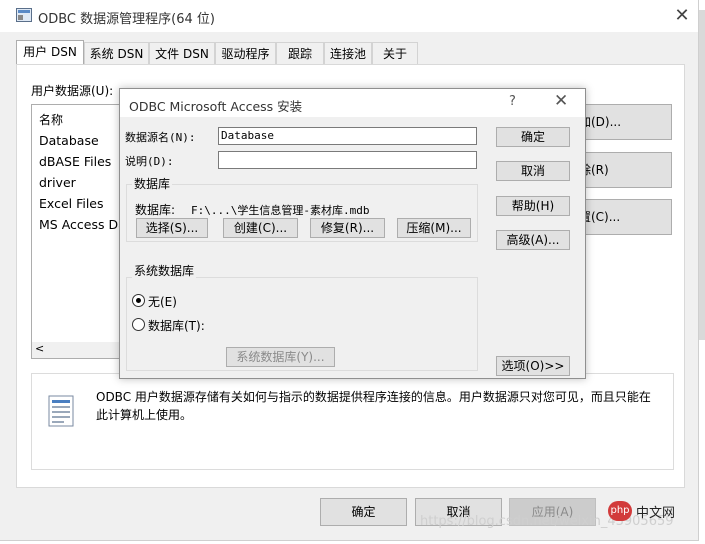 The width and height of the screenshot is (705, 544). I want to click on list-item: Database, so click(69, 140).